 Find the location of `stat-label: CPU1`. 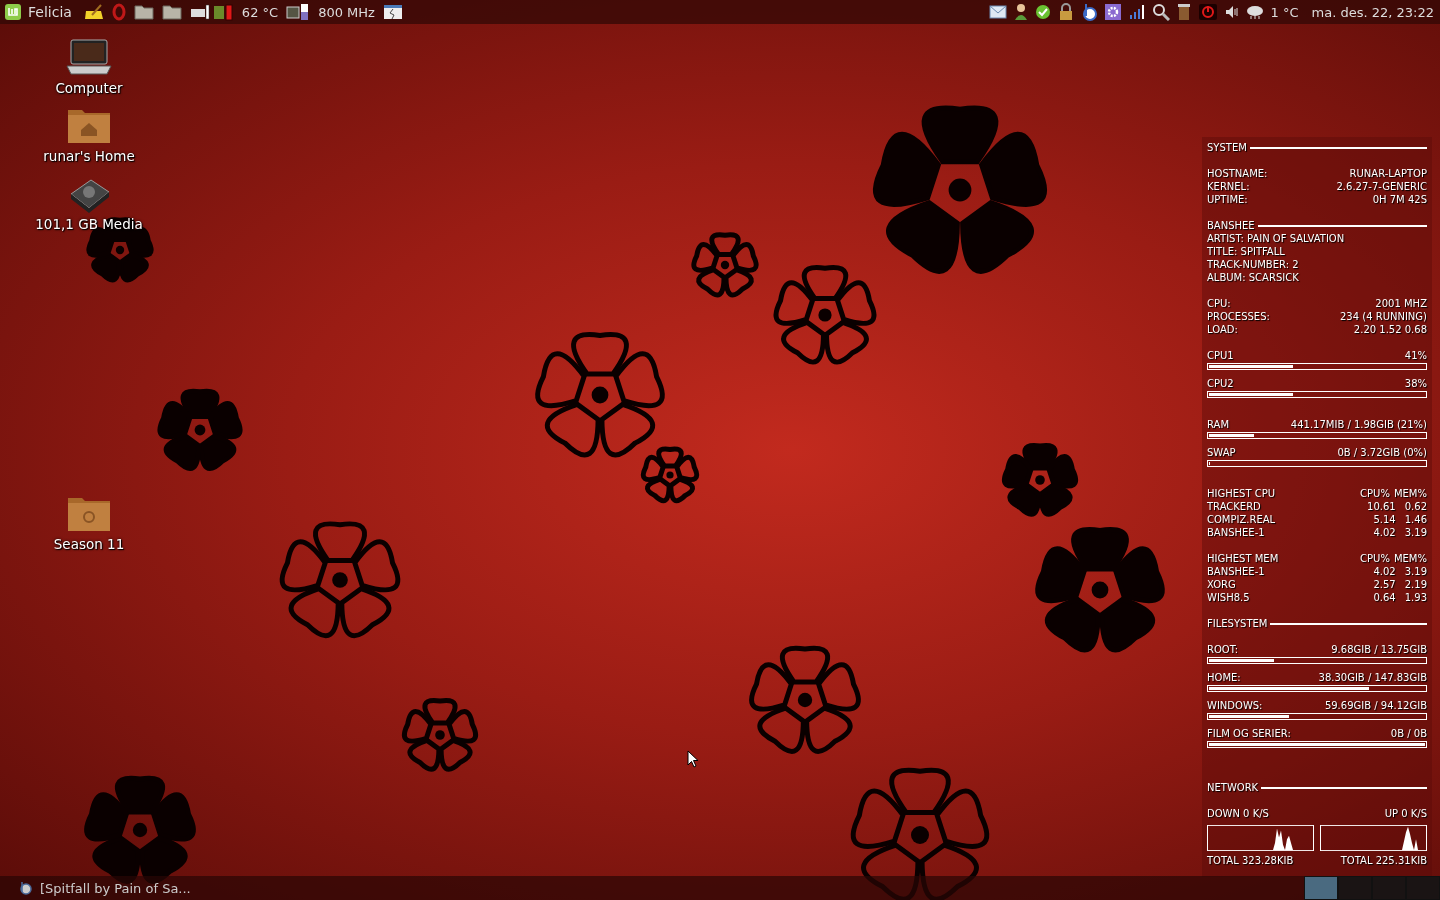

stat-label: CPU1 is located at coordinates (1220, 355).